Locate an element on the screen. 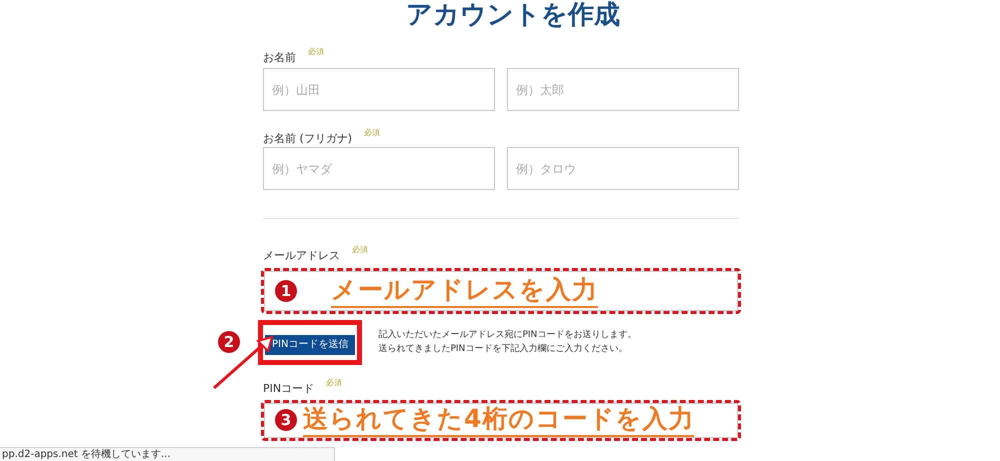 The width and height of the screenshot is (1000, 461). number-badge: 2 is located at coordinates (229, 342).